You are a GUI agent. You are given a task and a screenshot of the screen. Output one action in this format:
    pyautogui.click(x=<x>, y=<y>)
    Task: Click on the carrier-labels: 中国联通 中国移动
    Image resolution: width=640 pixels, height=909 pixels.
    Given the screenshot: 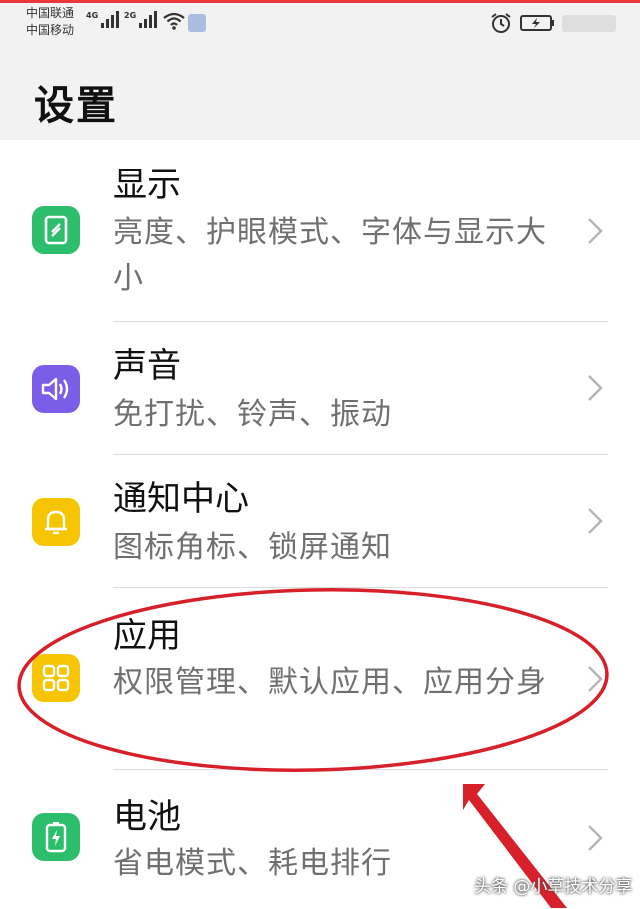 What is the action you would take?
    pyautogui.click(x=50, y=22)
    